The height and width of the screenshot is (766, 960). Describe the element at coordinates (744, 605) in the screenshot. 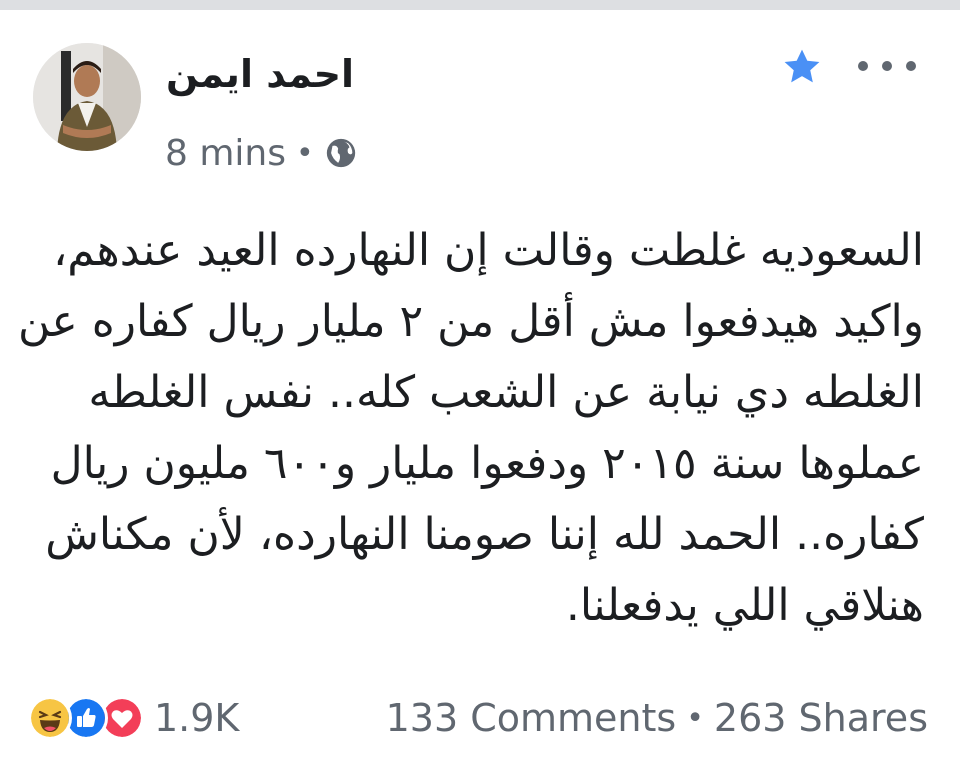

I see `post-line: هنلاقي اللي يدفعلنا.` at that location.